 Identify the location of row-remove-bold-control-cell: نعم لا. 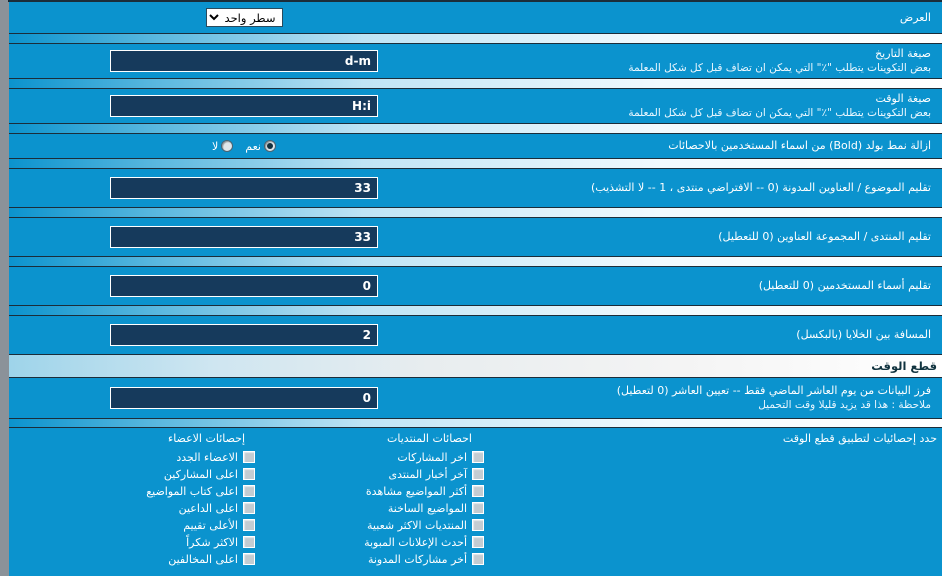
(244, 146).